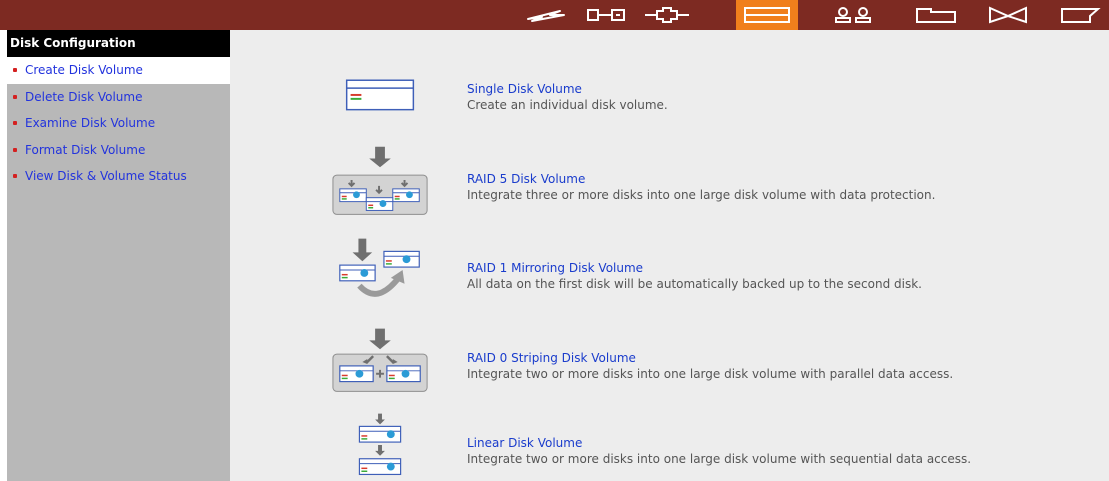  What do you see at coordinates (85, 149) in the screenshot?
I see `sidebar-item-label: Format Disk Volume` at bounding box center [85, 149].